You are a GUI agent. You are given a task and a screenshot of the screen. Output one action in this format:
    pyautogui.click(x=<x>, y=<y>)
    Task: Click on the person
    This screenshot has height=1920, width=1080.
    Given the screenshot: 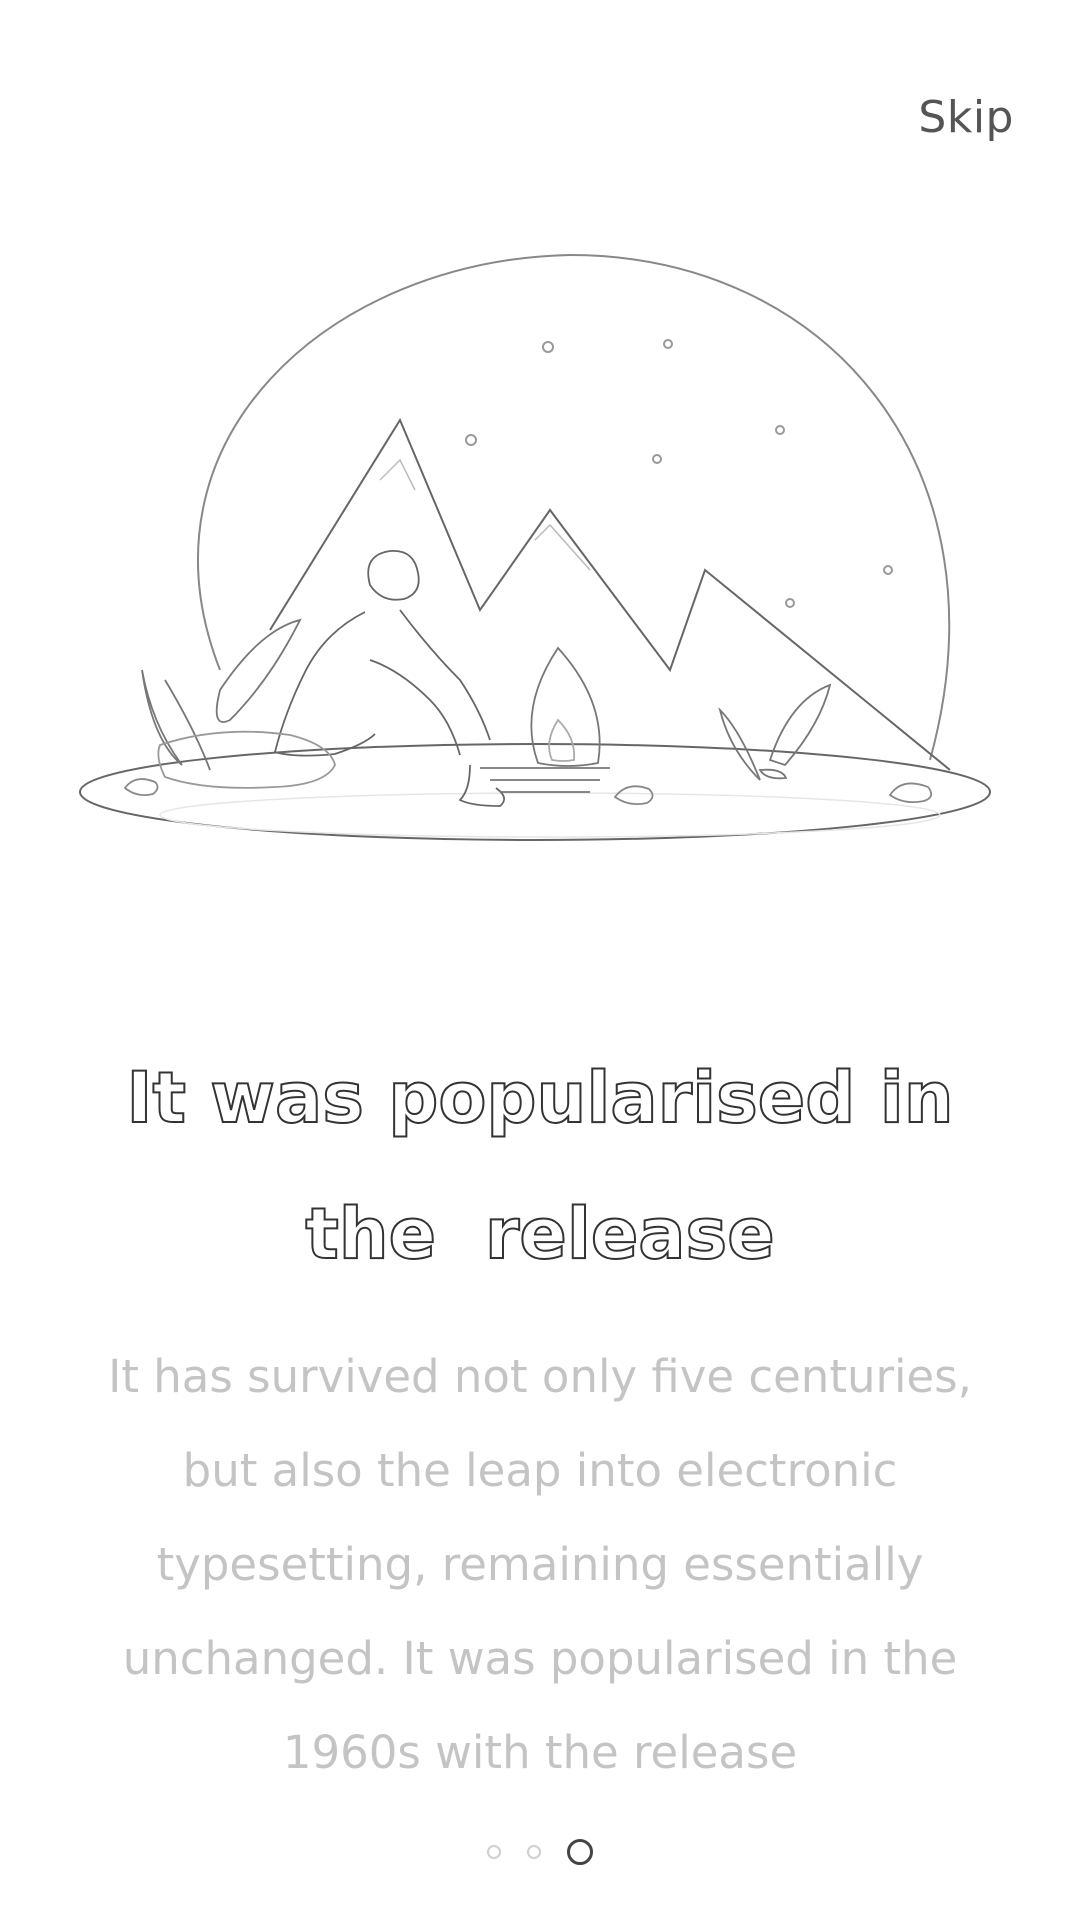 What is the action you would take?
    pyautogui.click(x=331, y=678)
    